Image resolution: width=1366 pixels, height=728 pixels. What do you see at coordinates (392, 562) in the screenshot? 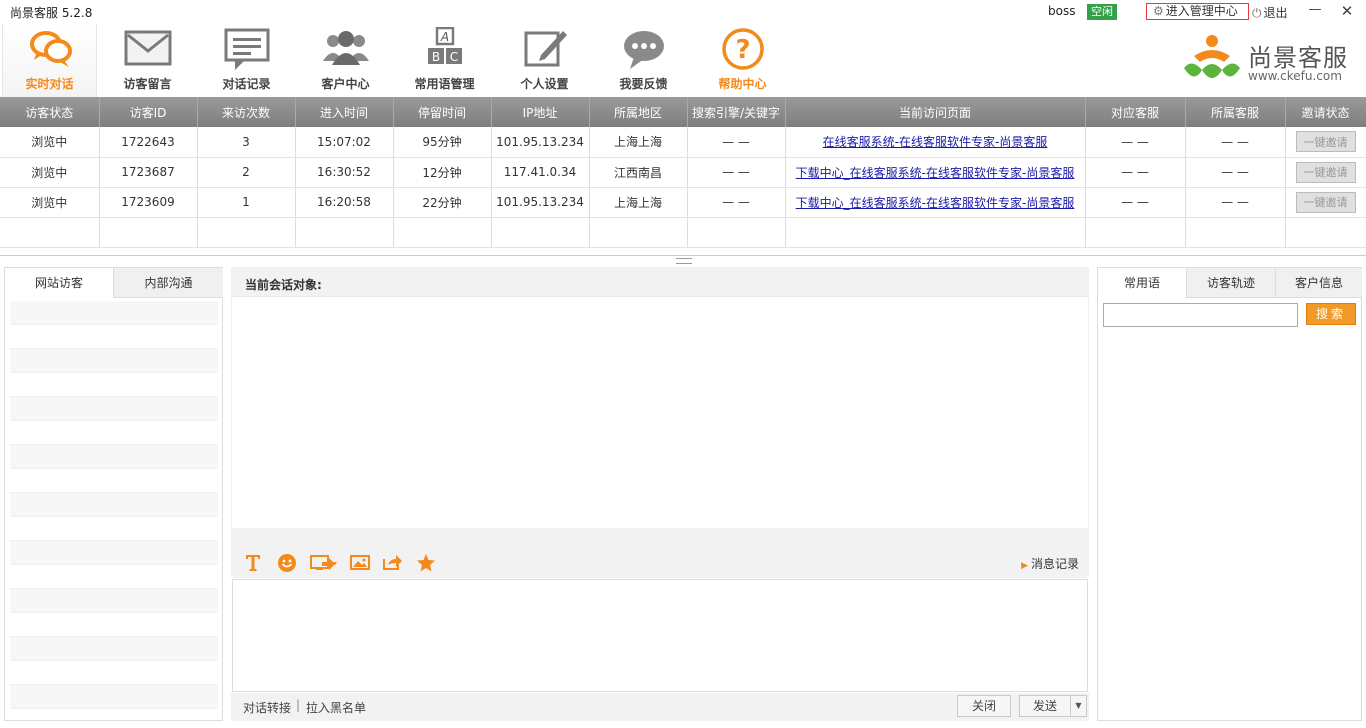
I see `send-file-icon` at bounding box center [392, 562].